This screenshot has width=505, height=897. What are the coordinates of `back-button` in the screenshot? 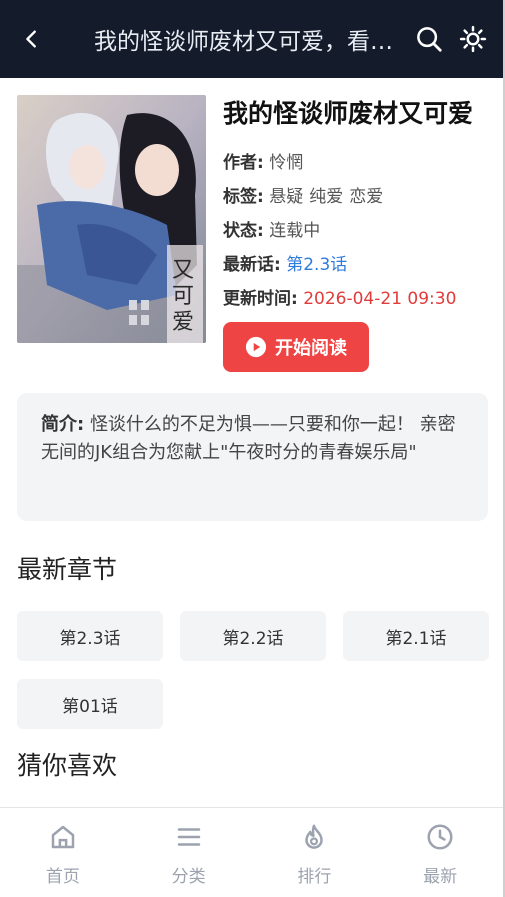 It's located at (32, 39).